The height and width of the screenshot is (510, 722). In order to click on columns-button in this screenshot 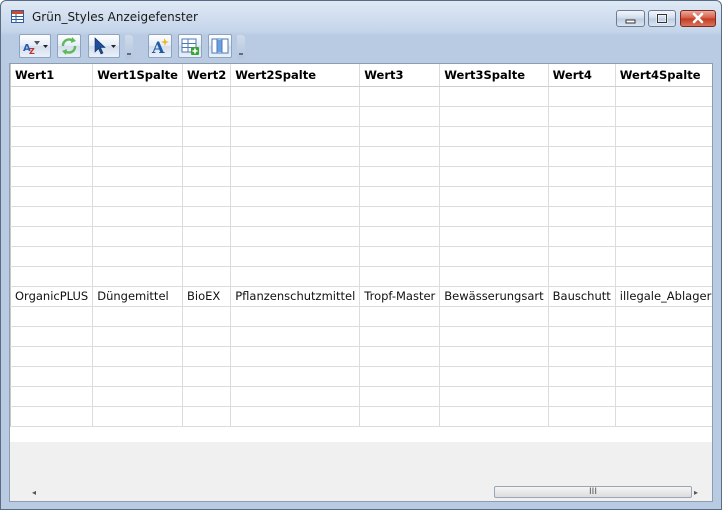, I will do `click(220, 46)`.